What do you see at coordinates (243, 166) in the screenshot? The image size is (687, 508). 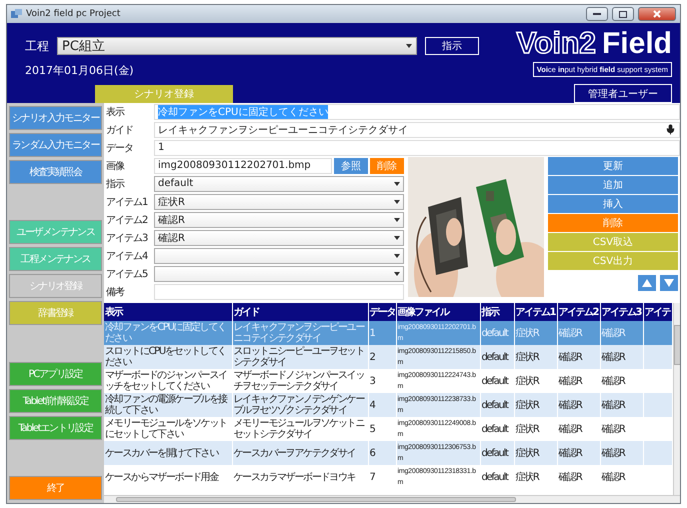 I see `image-field: img20080930112202701.bmp` at bounding box center [243, 166].